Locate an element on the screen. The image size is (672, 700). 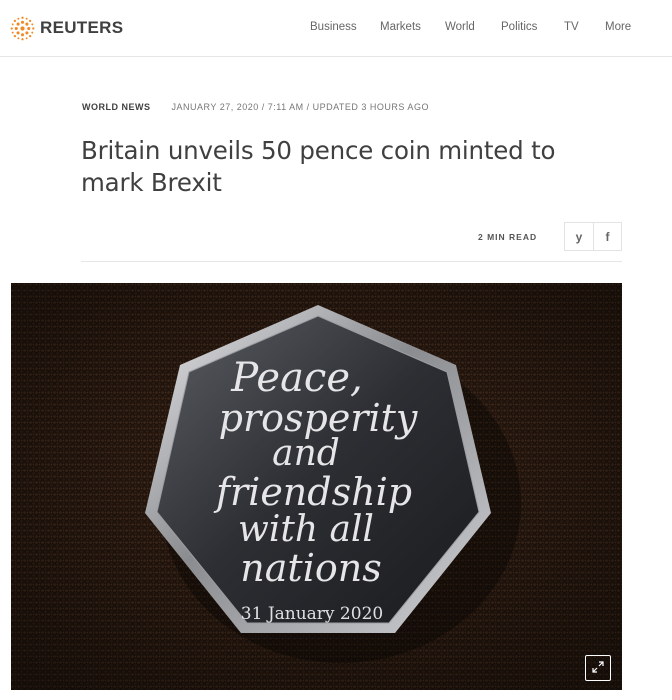
facebook-icon: f is located at coordinates (607, 236).